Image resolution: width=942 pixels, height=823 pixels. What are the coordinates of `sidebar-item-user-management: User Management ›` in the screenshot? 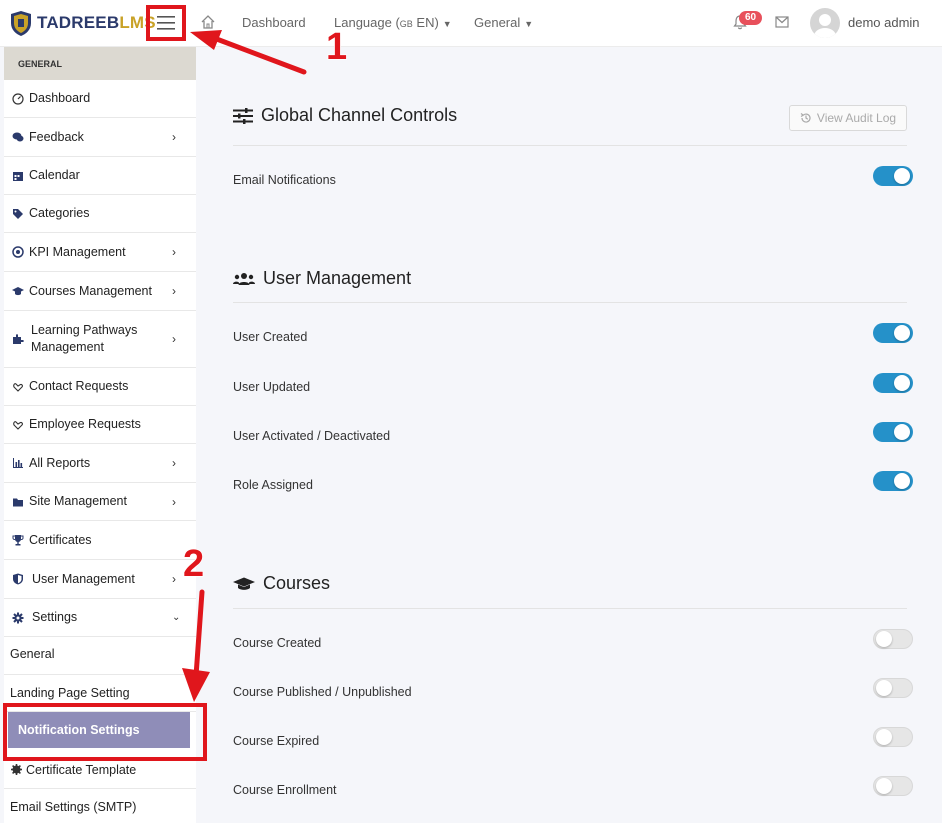 It's located at (100, 579).